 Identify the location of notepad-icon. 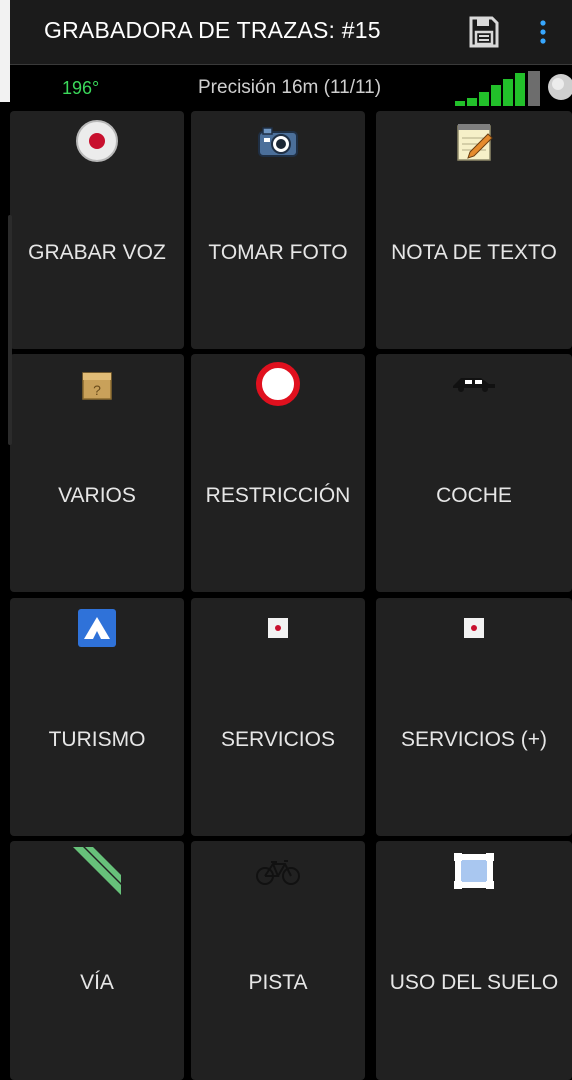
(474, 141).